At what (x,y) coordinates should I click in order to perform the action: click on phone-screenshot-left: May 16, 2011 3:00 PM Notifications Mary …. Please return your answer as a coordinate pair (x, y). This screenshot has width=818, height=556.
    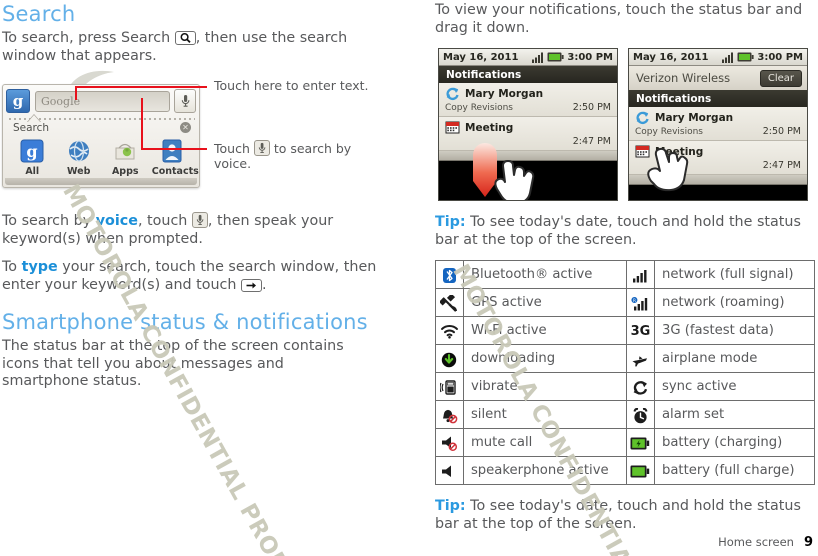
    Looking at the image, I should click on (528, 124).